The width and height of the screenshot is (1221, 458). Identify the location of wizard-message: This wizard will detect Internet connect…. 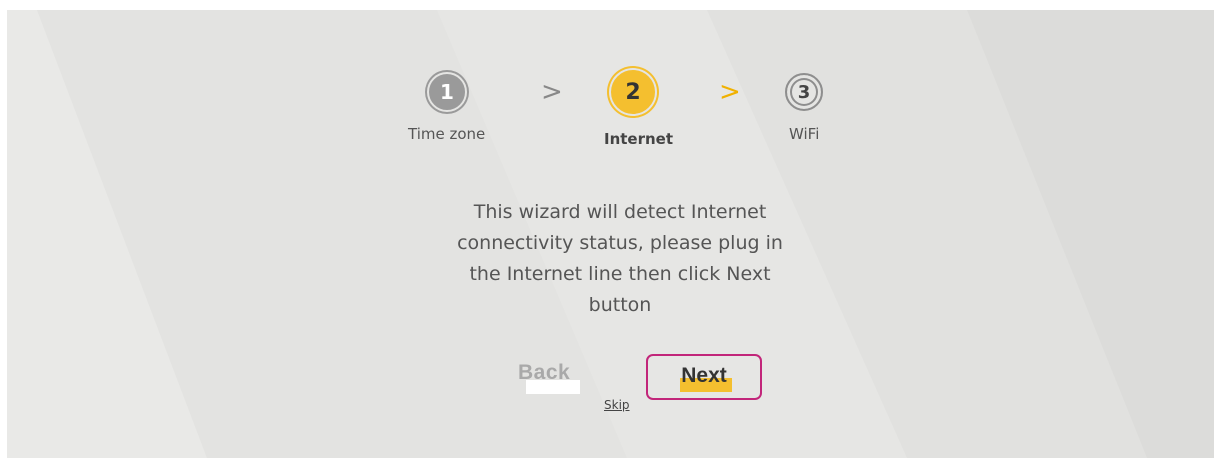
(620, 258).